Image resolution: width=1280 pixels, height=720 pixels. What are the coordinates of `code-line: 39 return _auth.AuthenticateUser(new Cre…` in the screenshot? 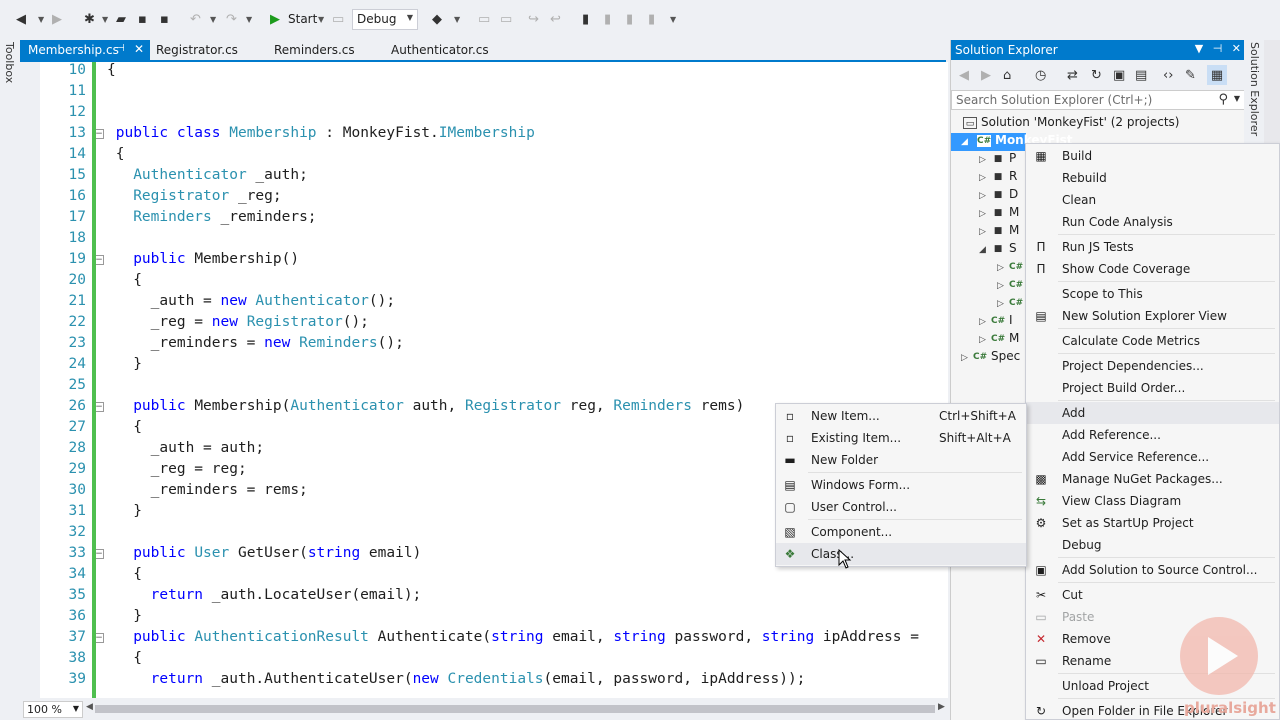 It's located at (494, 681).